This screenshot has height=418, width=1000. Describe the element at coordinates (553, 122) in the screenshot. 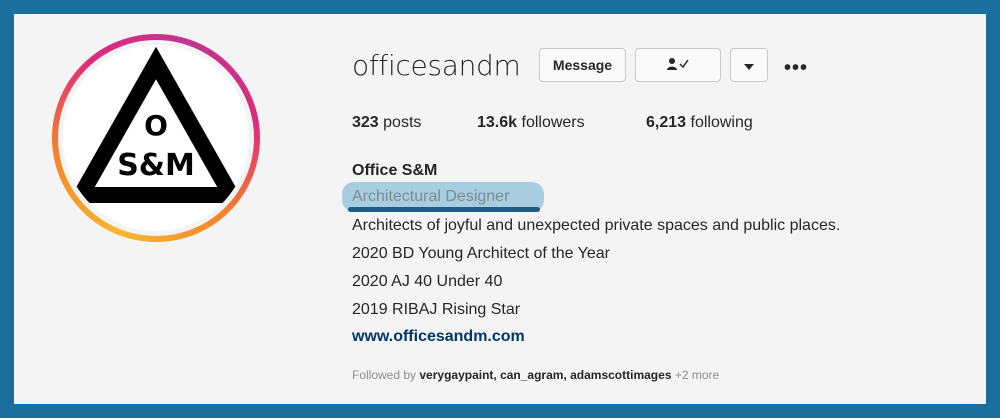

I see `followers-label: followers` at that location.